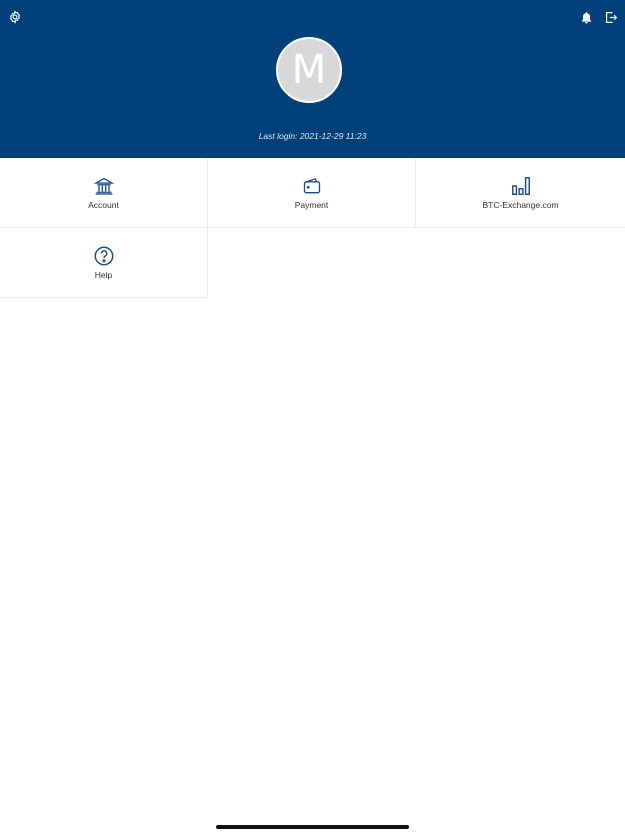 Image resolution: width=625 pixels, height=834 pixels. I want to click on gear-icon, so click(15, 17).